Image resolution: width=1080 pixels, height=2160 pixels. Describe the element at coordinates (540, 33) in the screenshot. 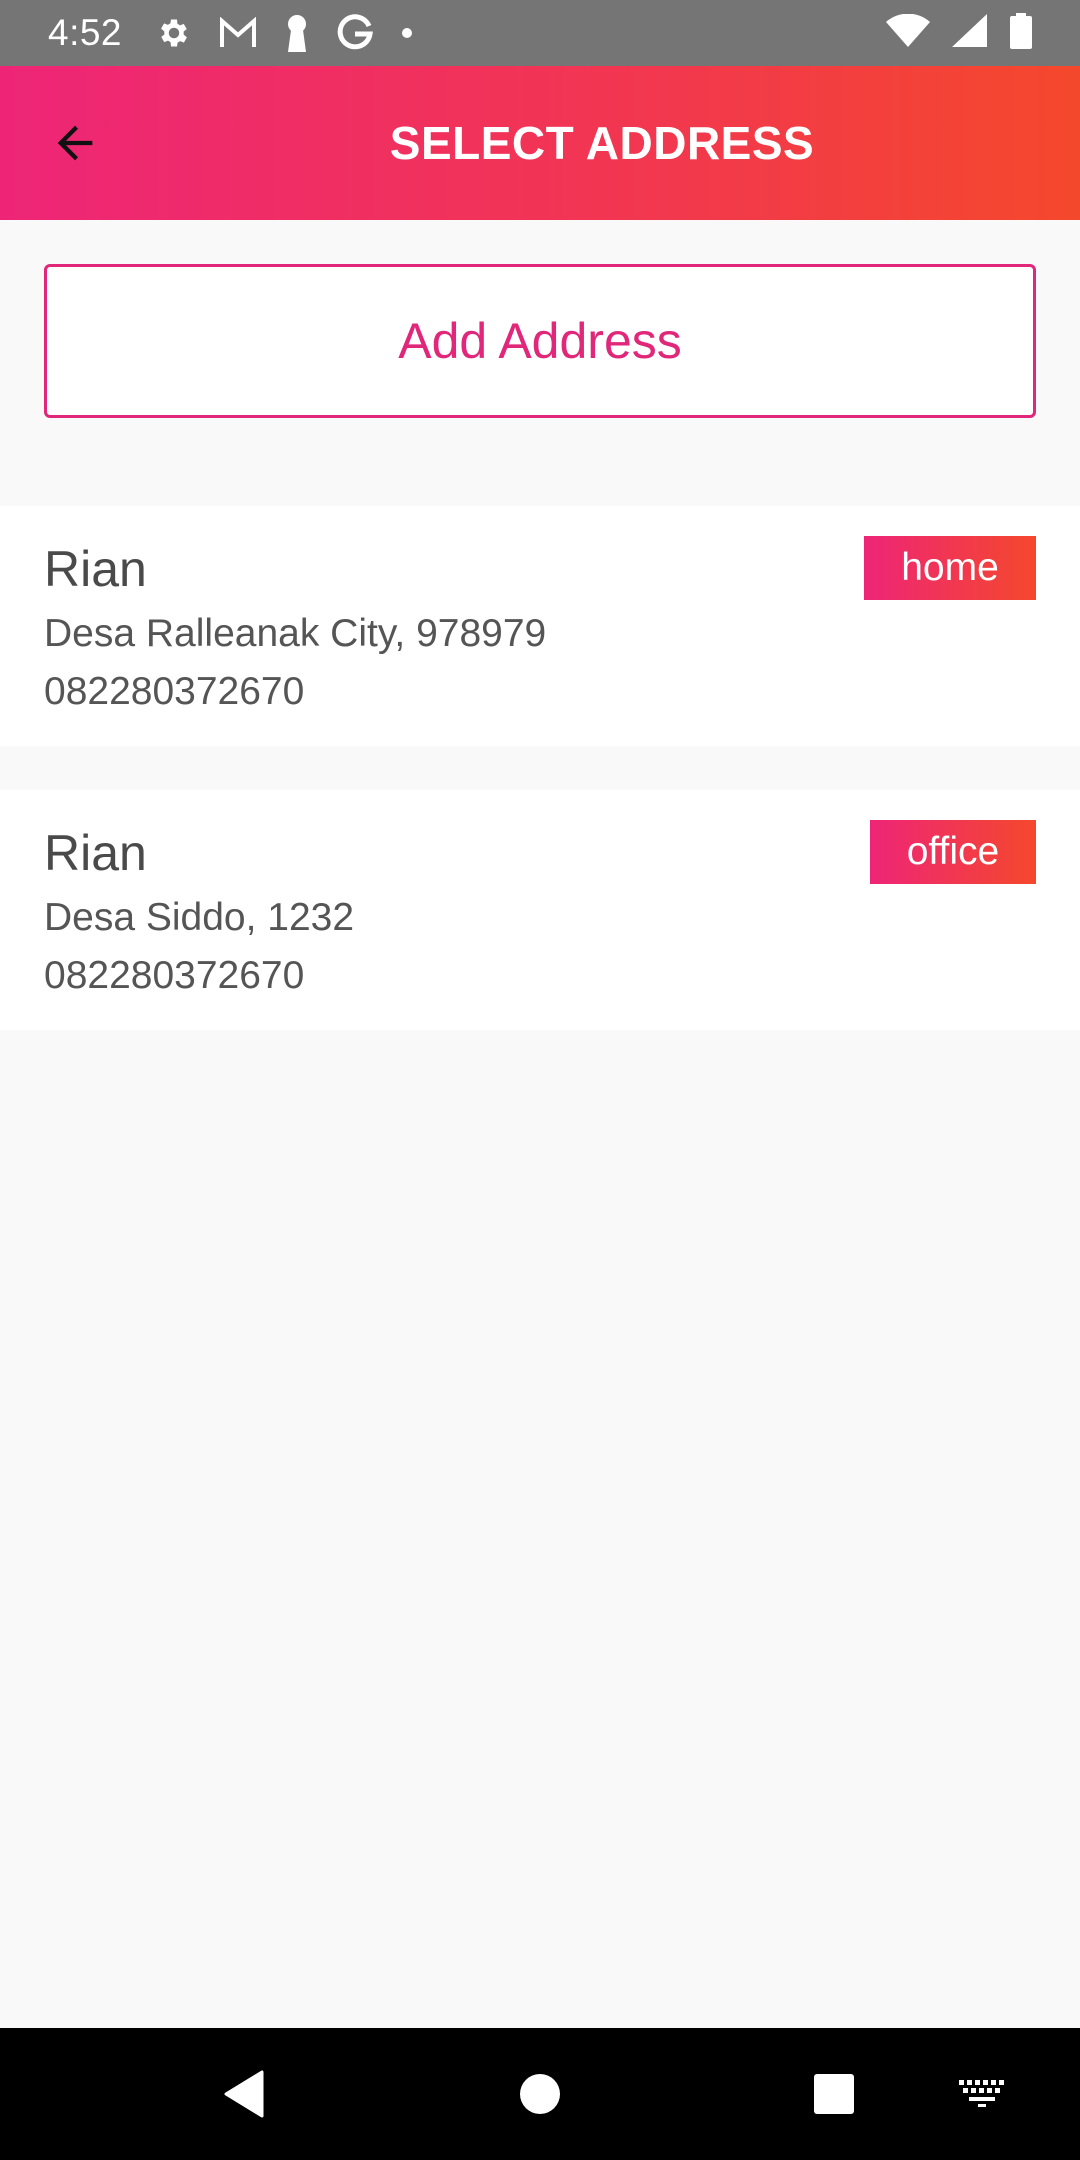

I see `status-bar: 4:52` at that location.